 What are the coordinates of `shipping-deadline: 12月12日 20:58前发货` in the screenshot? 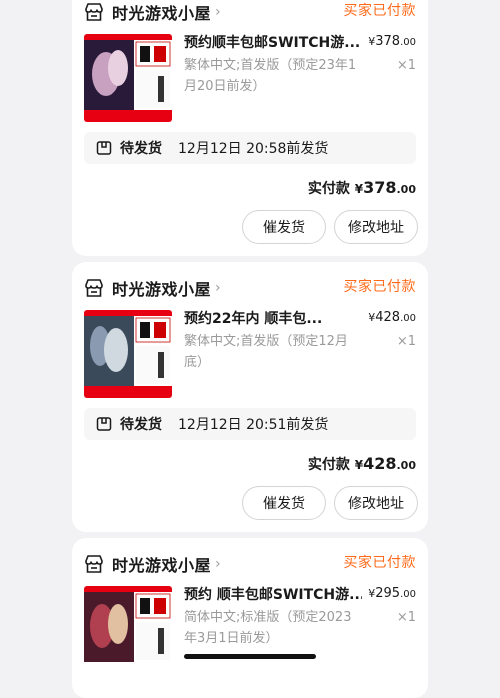 It's located at (253, 149).